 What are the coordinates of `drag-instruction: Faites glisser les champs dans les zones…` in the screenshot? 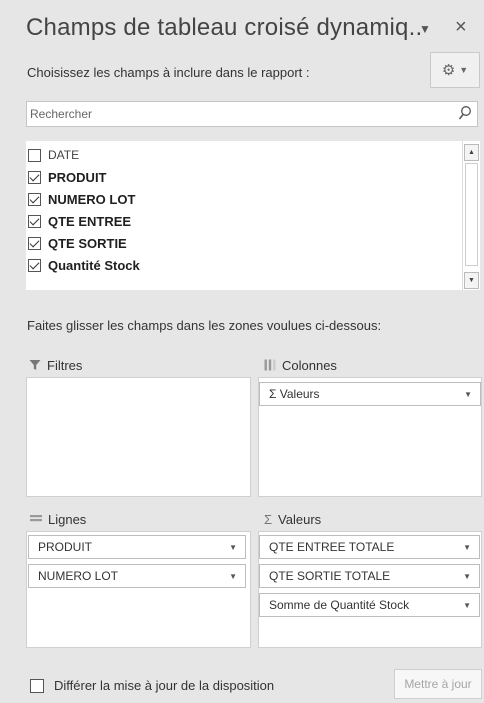 It's located at (204, 325).